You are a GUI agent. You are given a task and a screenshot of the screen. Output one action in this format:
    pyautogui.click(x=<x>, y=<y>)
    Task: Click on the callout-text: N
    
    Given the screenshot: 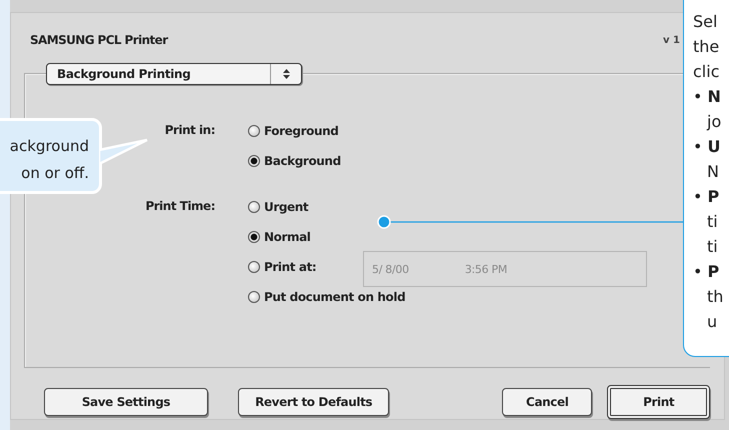 What is the action you would take?
    pyautogui.click(x=713, y=172)
    